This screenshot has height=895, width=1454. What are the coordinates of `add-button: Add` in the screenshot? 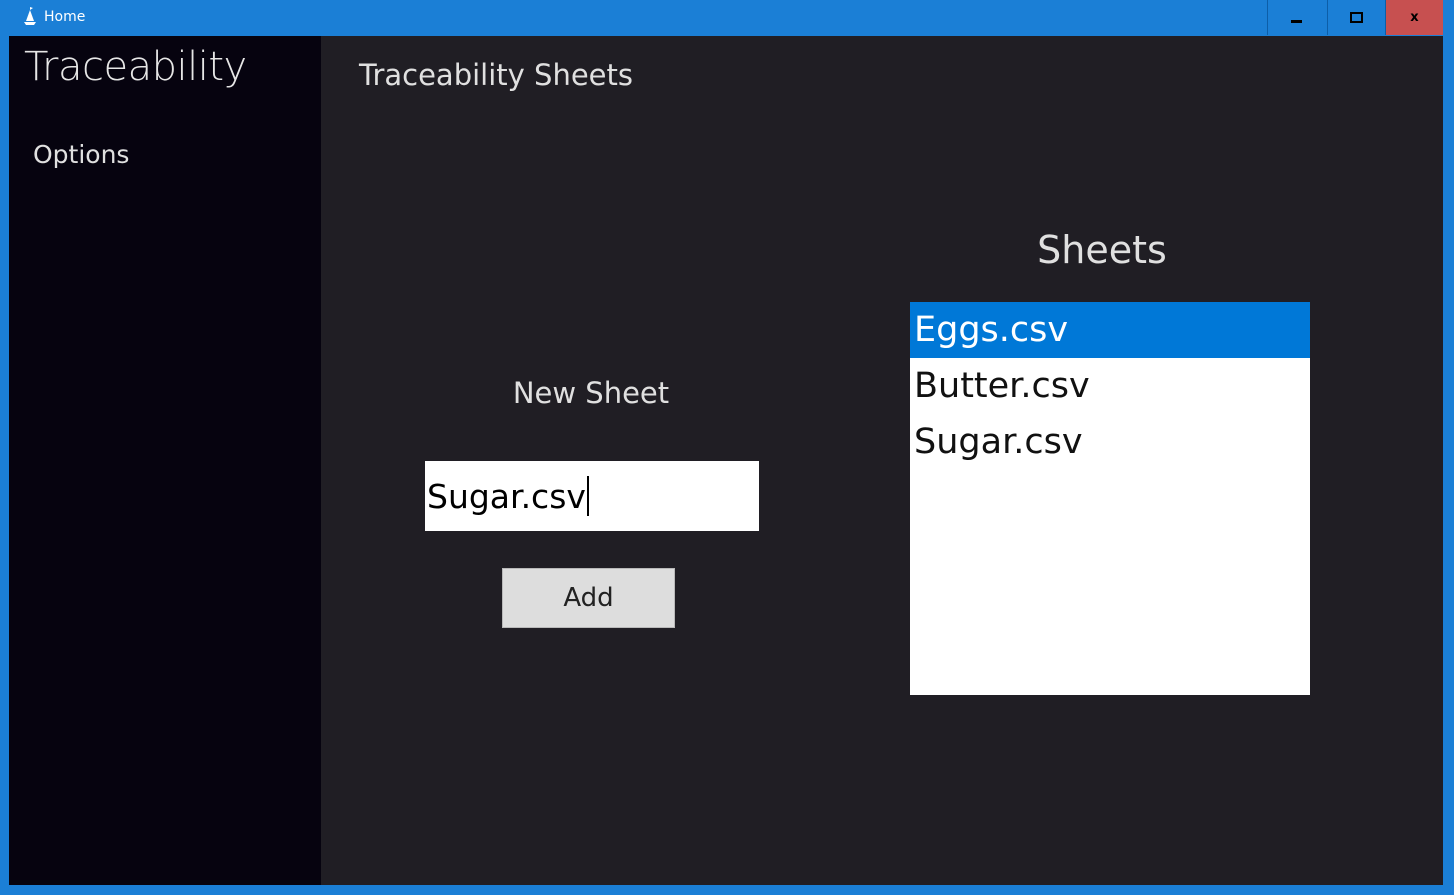 It's located at (588, 598).